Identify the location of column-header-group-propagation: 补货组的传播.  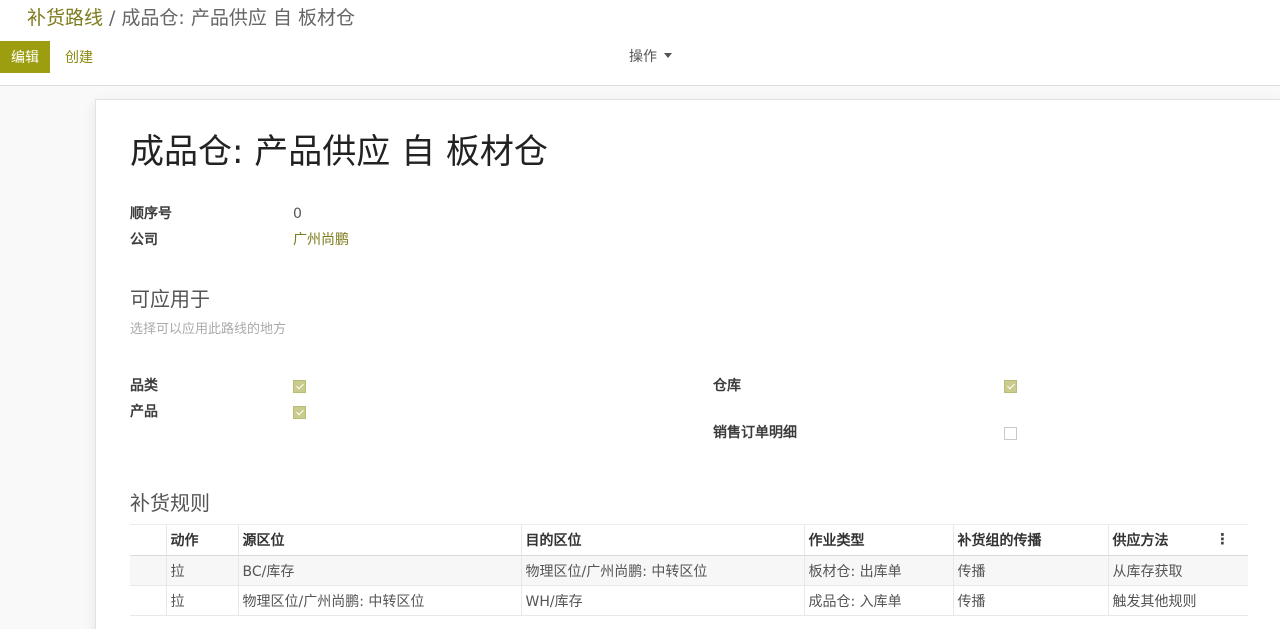
(1030, 540).